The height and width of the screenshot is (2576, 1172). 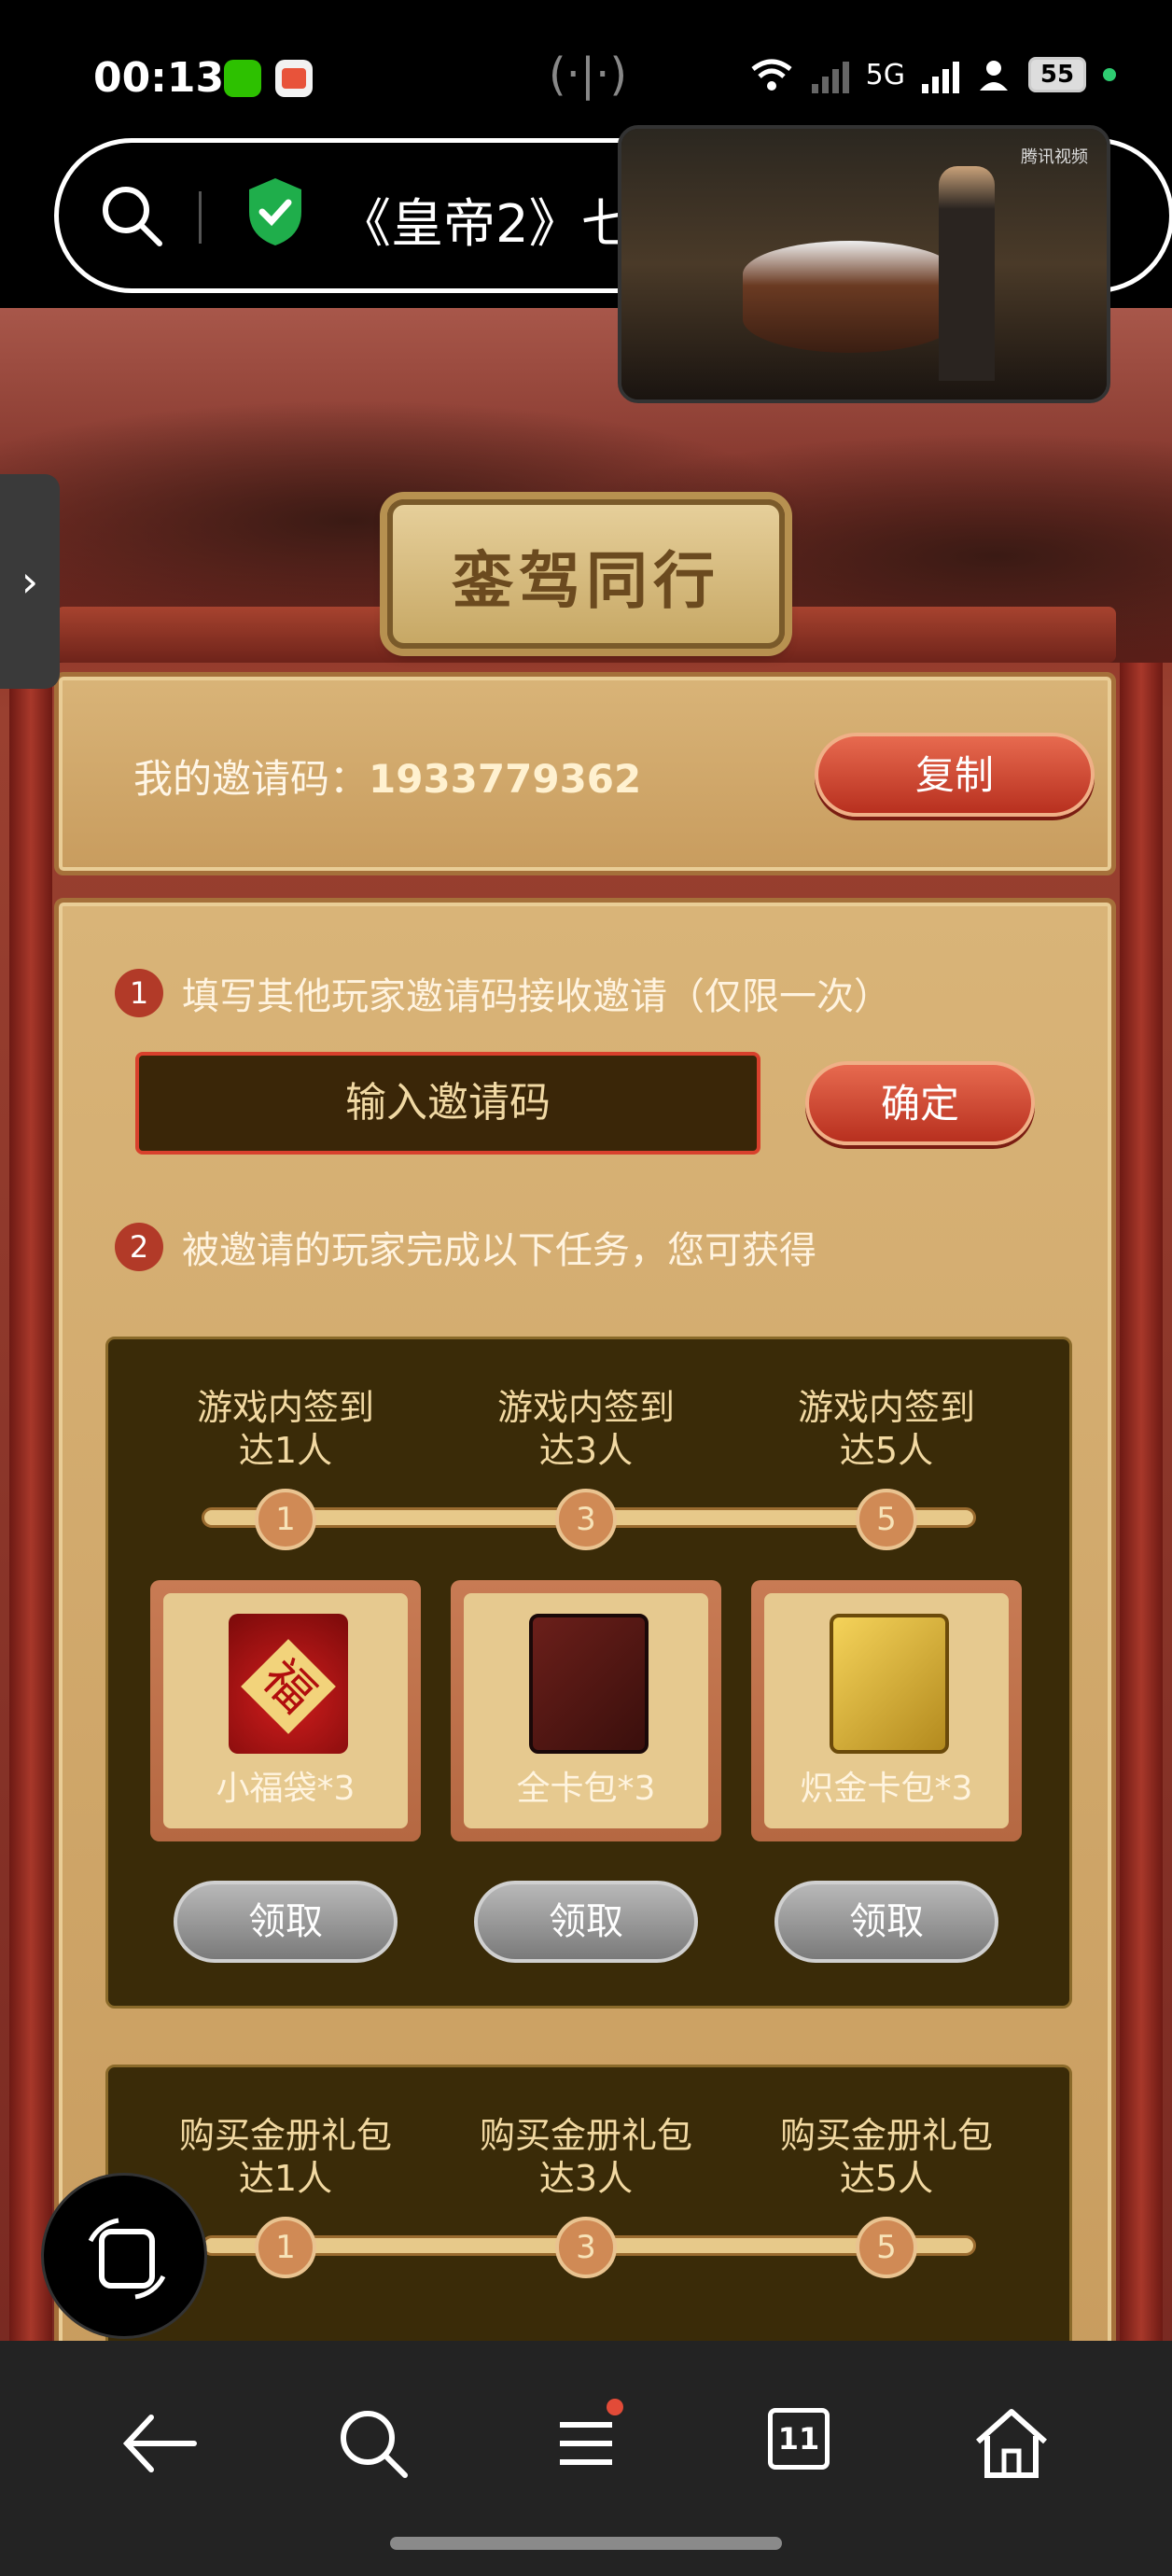 What do you see at coordinates (251, 779) in the screenshot?
I see `invite-code-label: 我的邀请码：` at bounding box center [251, 779].